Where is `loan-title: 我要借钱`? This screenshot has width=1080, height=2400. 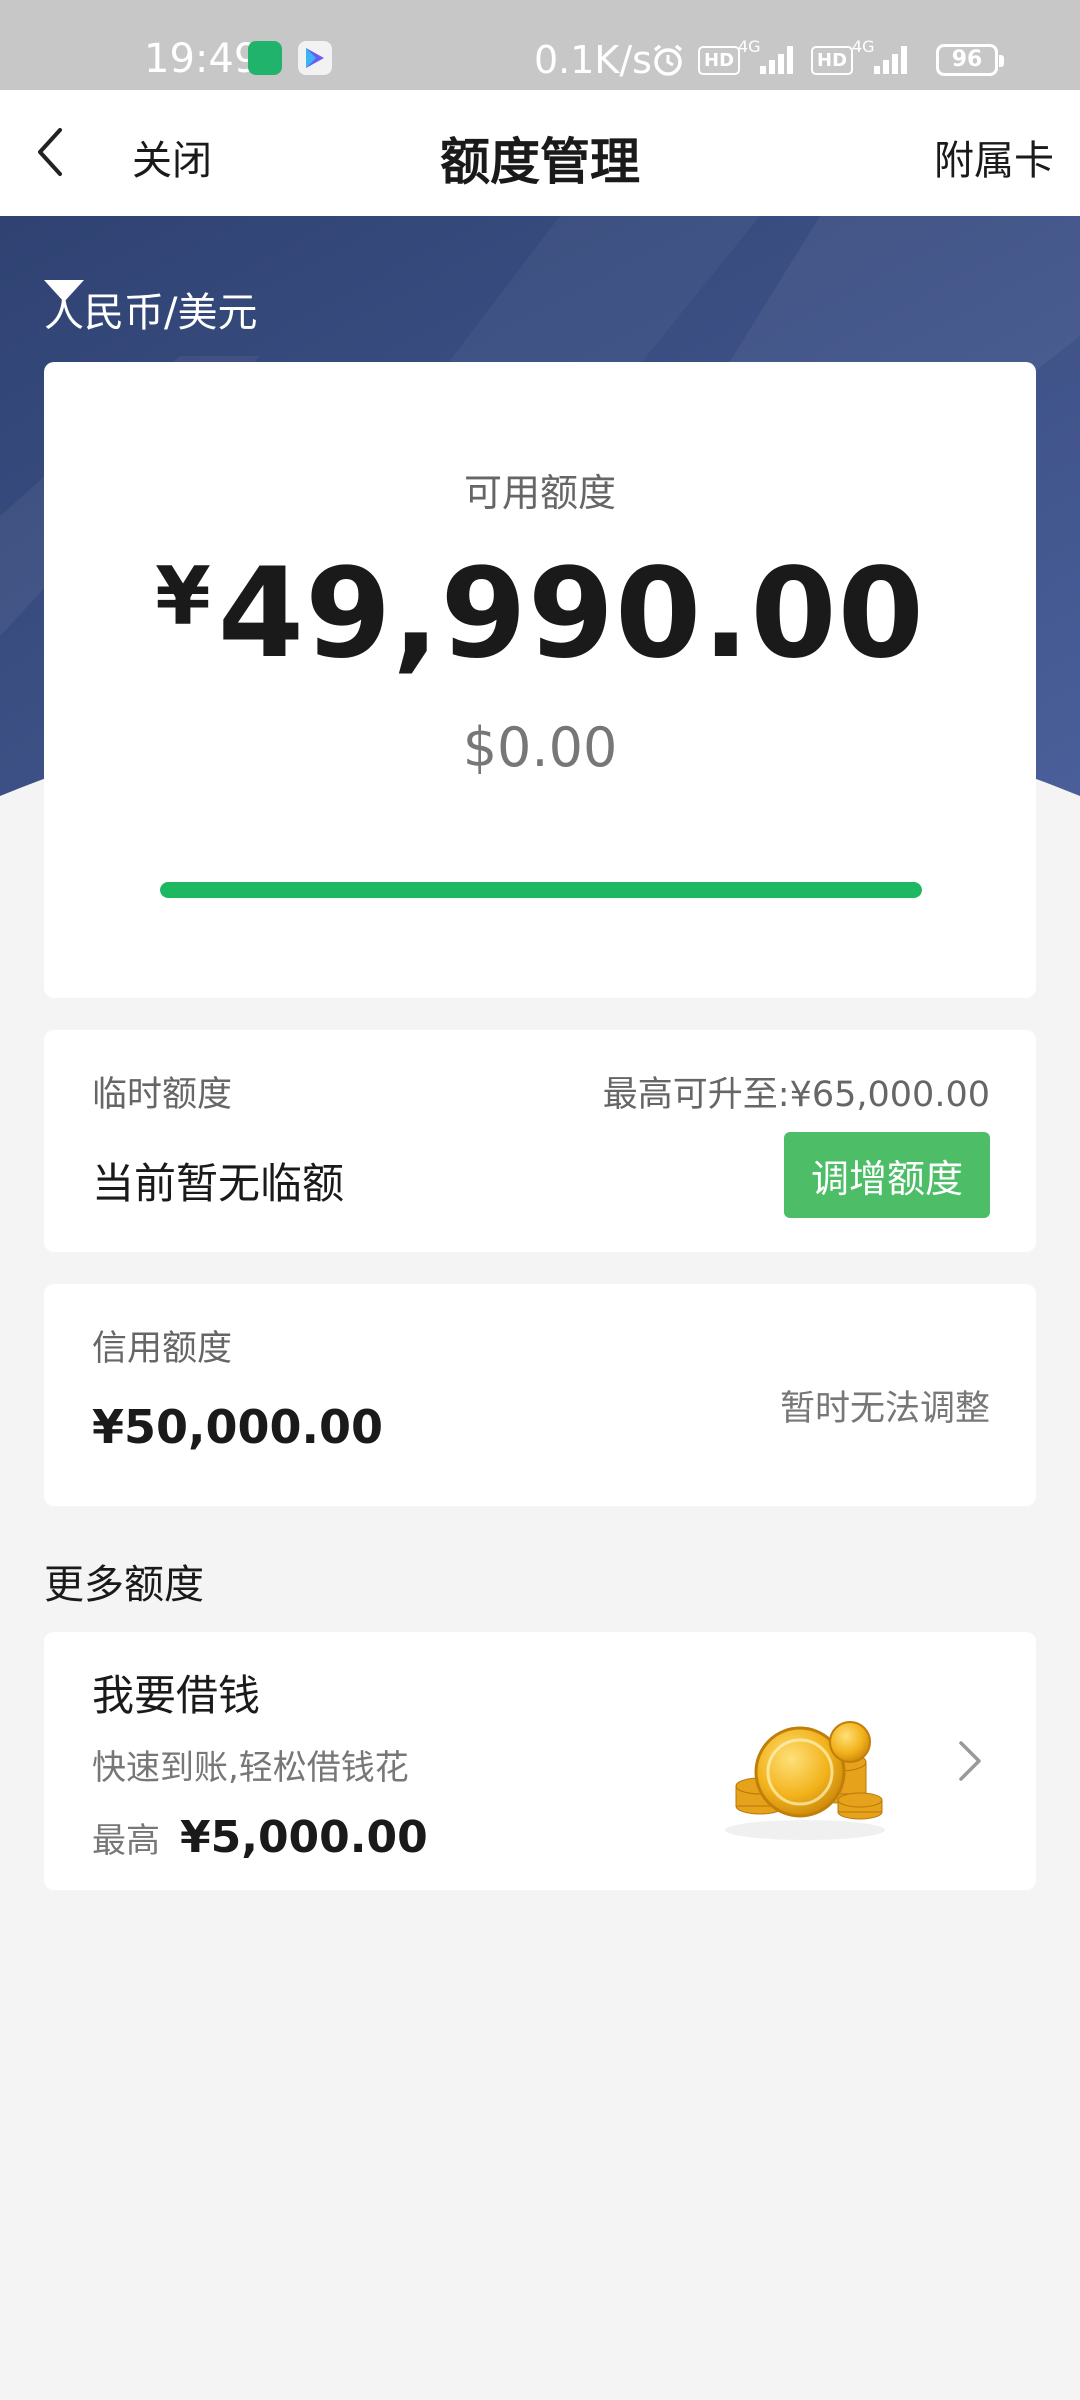 loan-title: 我要借钱 is located at coordinates (176, 1695).